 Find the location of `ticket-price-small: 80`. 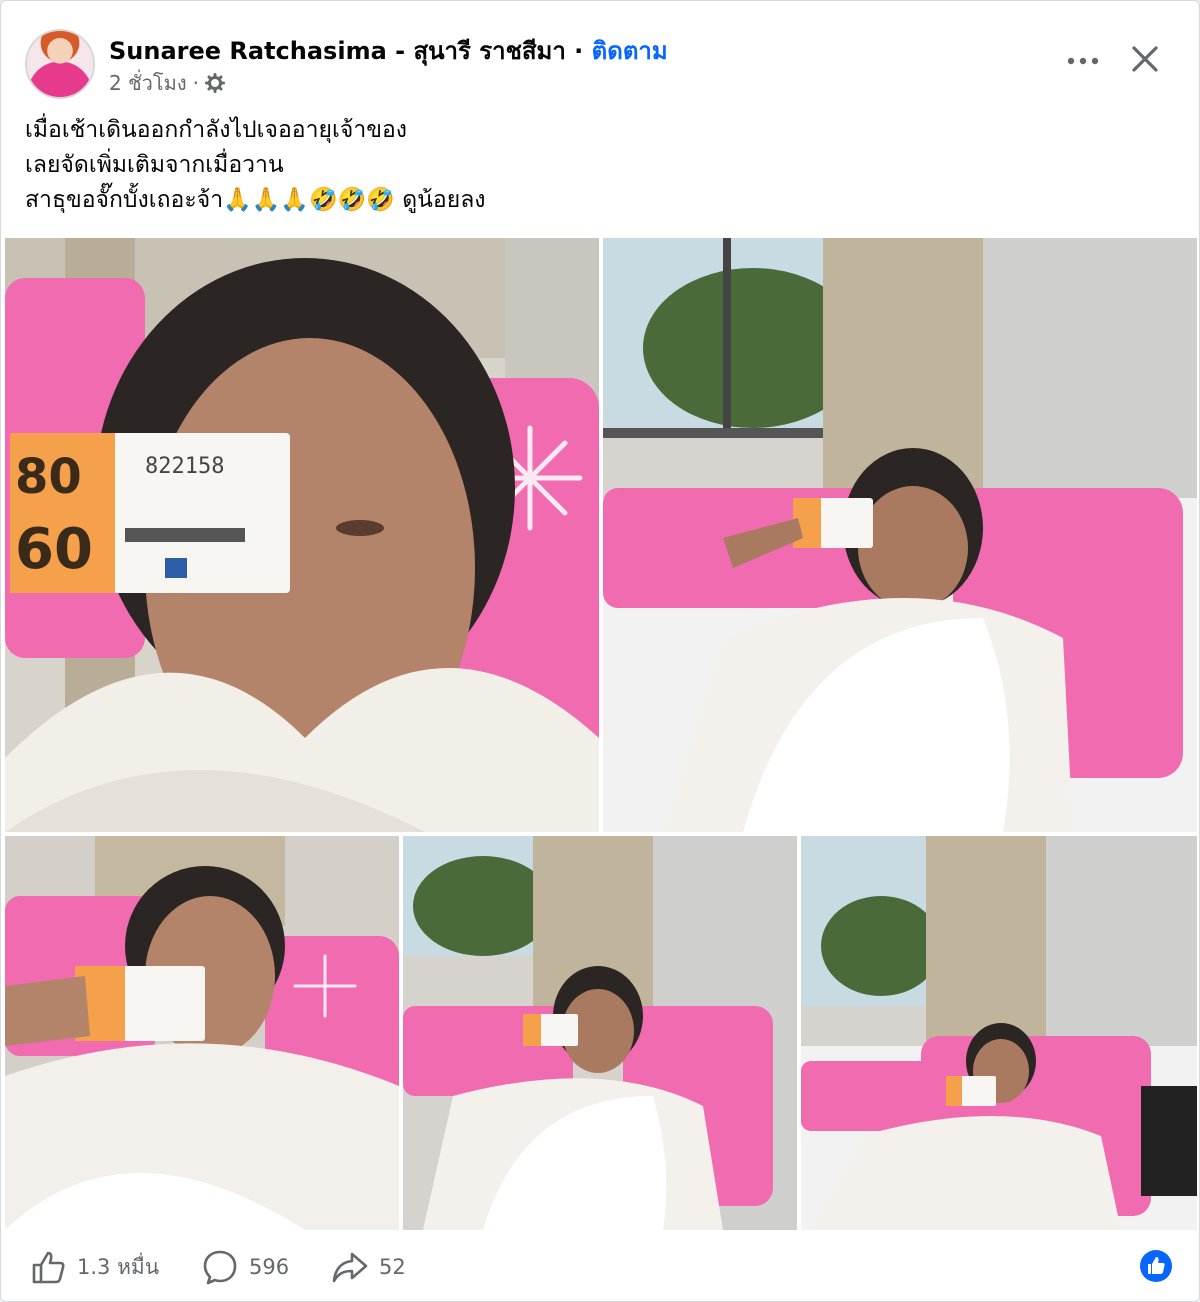

ticket-price-small: 80 is located at coordinates (48, 477).